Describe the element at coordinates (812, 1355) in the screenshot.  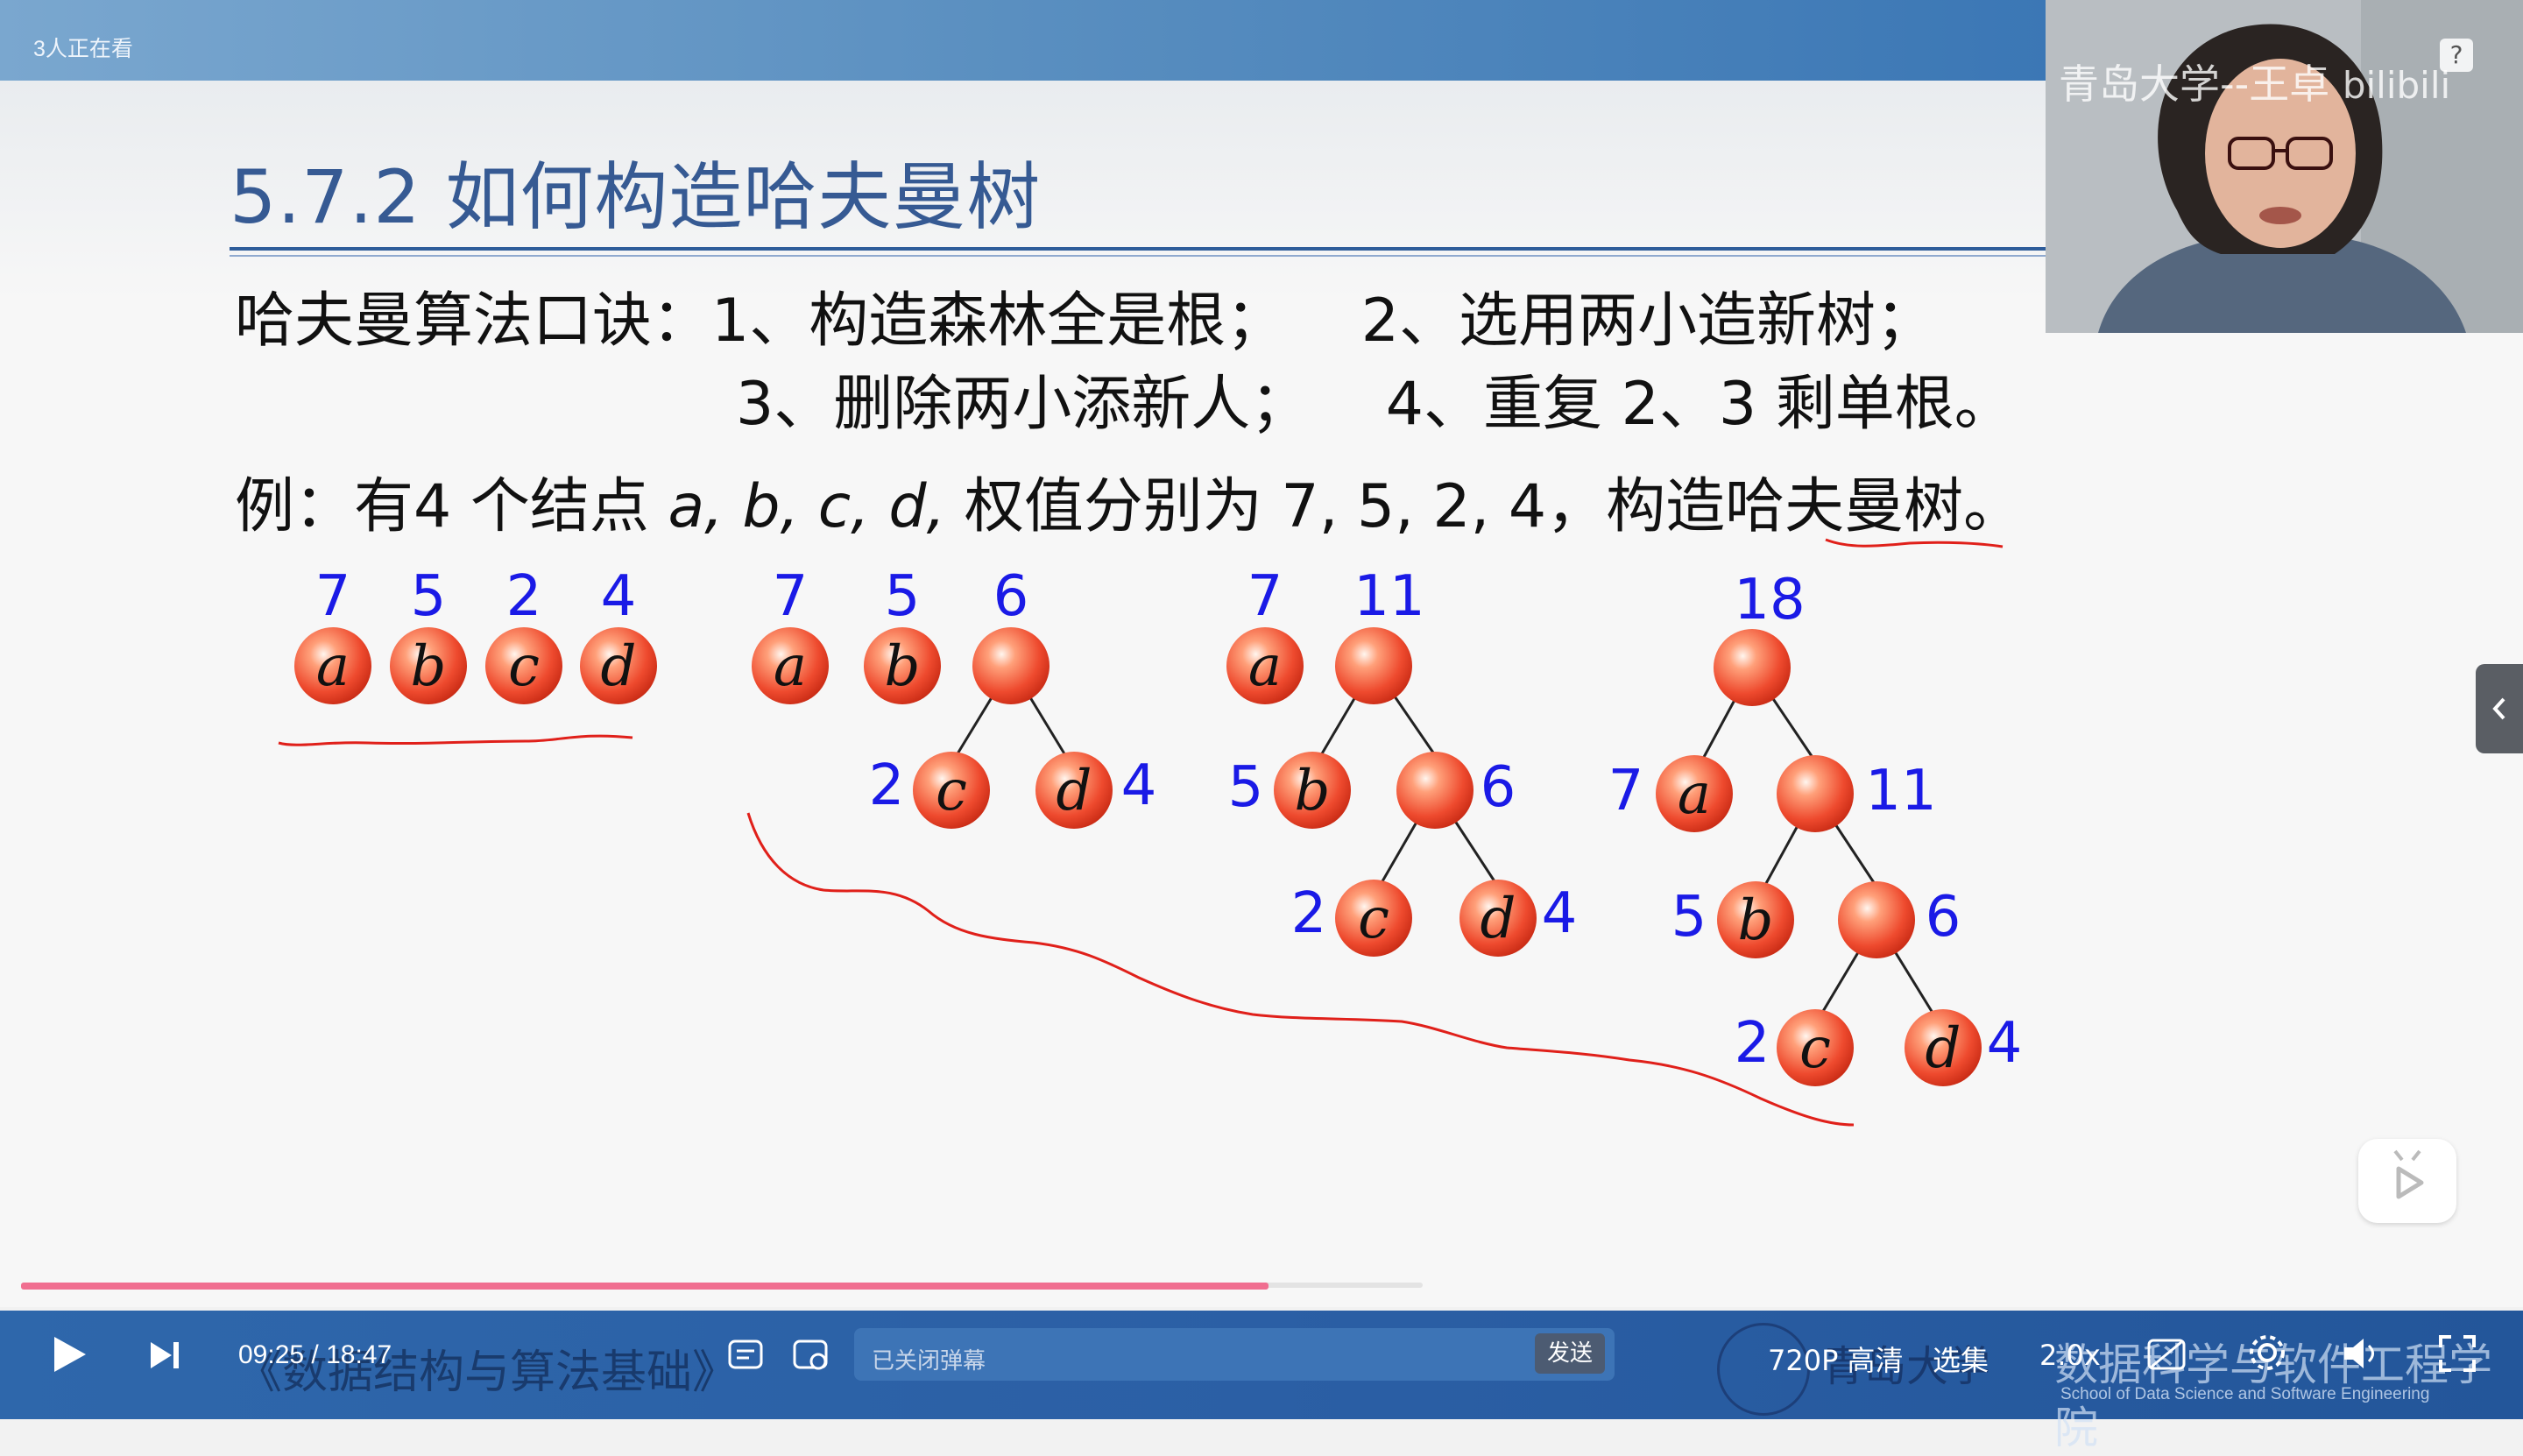
I see `danmaku-settings-icon` at that location.